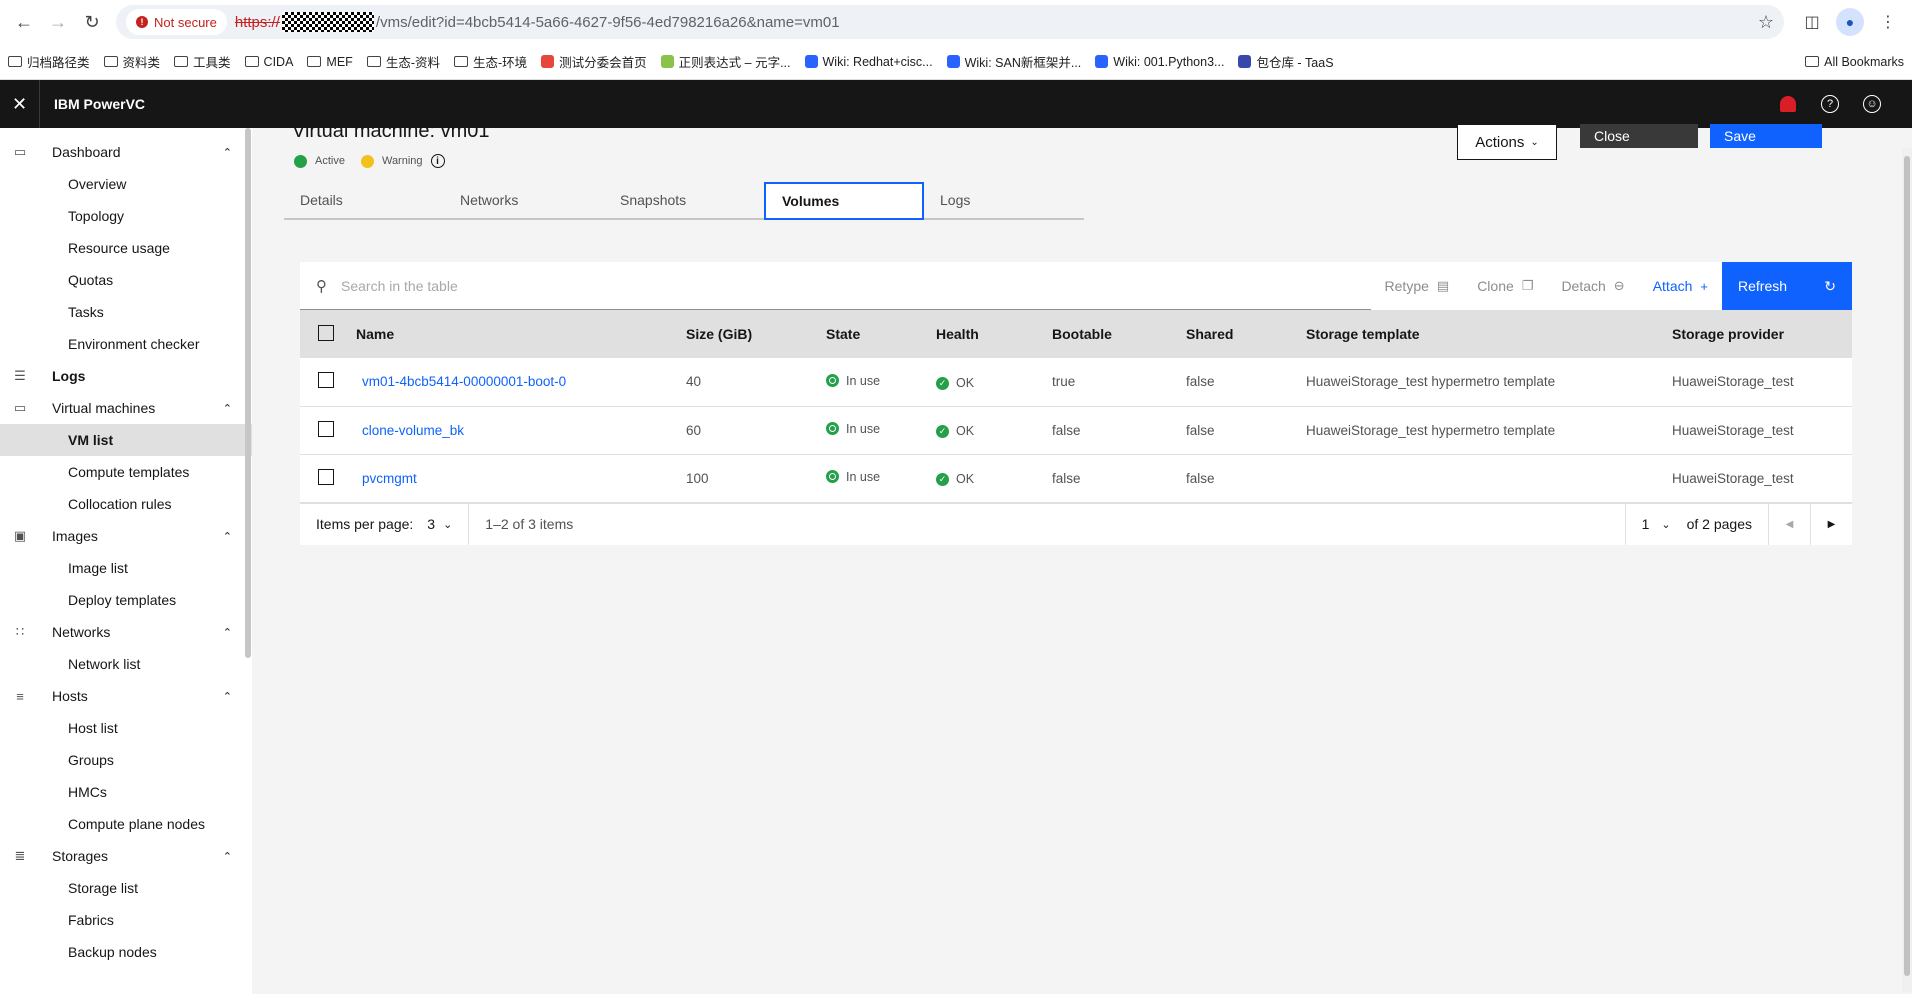  I want to click on attach-label: Attach, so click(1672, 286).